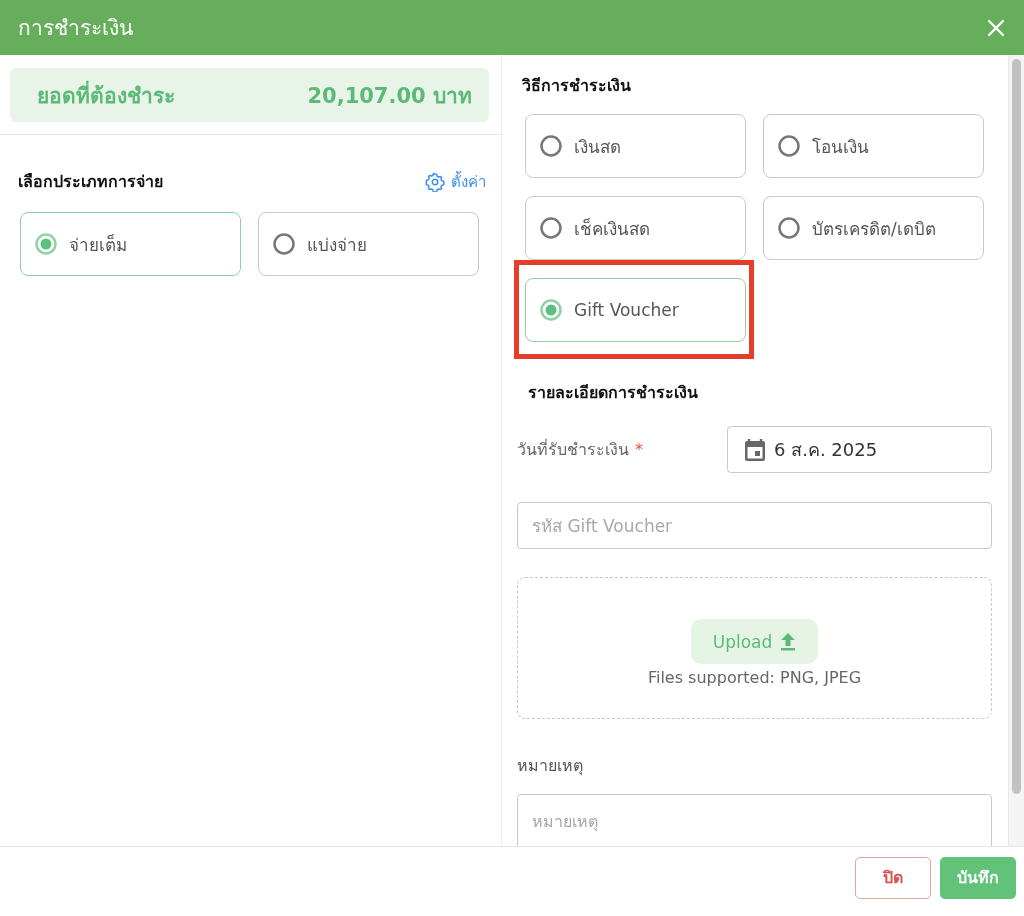 The image size is (1024, 916). Describe the element at coordinates (368, 244) in the screenshot. I see `radio-option: แบ่งจ่าย` at that location.